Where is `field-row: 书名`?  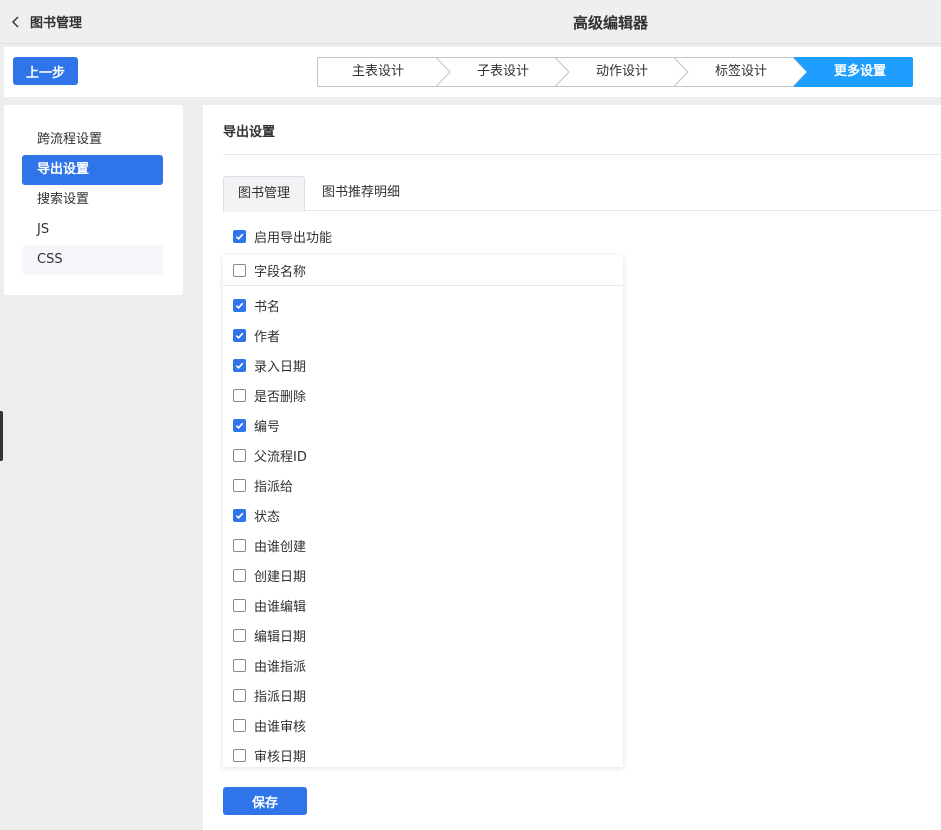
field-row: 书名 is located at coordinates (256, 305).